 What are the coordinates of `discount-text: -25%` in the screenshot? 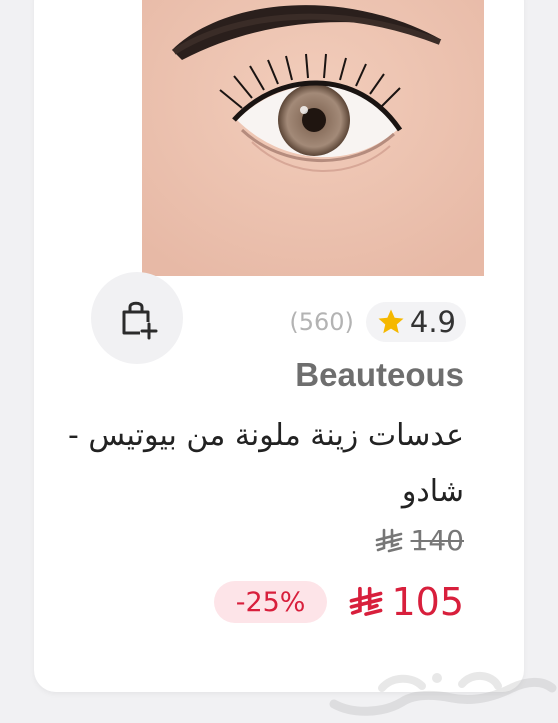 It's located at (270, 602).